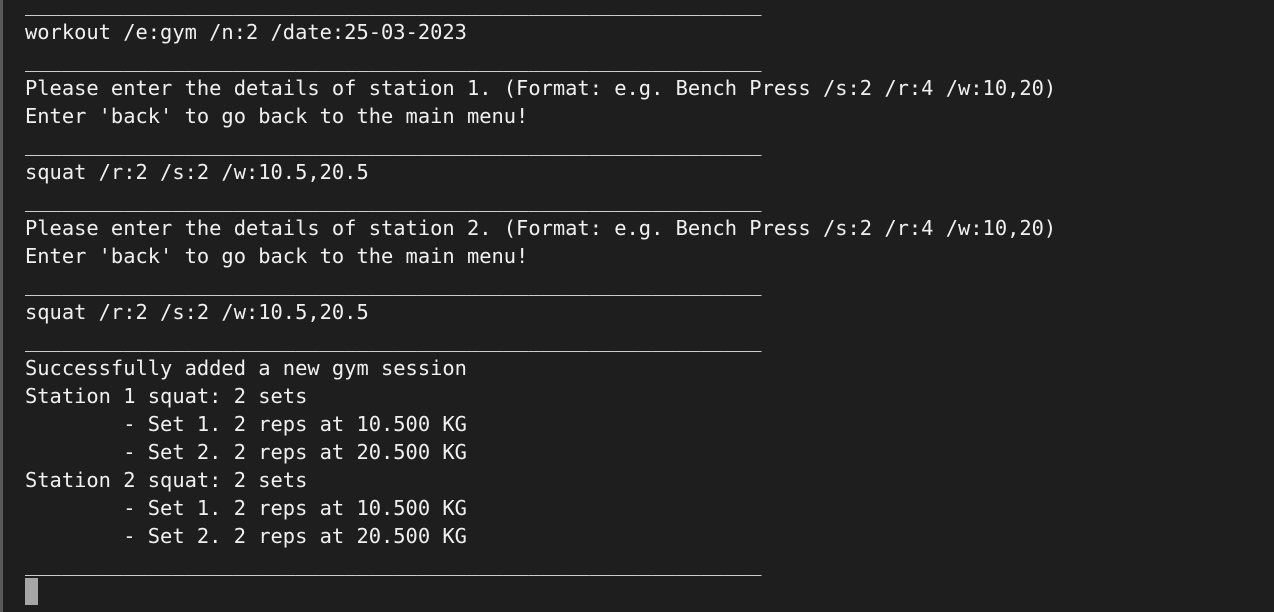  What do you see at coordinates (166, 396) in the screenshot?
I see `output-line: Station 1 squat: 2 sets` at bounding box center [166, 396].